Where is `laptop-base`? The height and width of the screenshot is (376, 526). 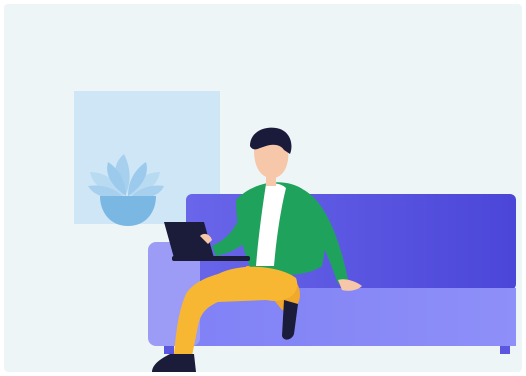 laptop-base is located at coordinates (211, 258).